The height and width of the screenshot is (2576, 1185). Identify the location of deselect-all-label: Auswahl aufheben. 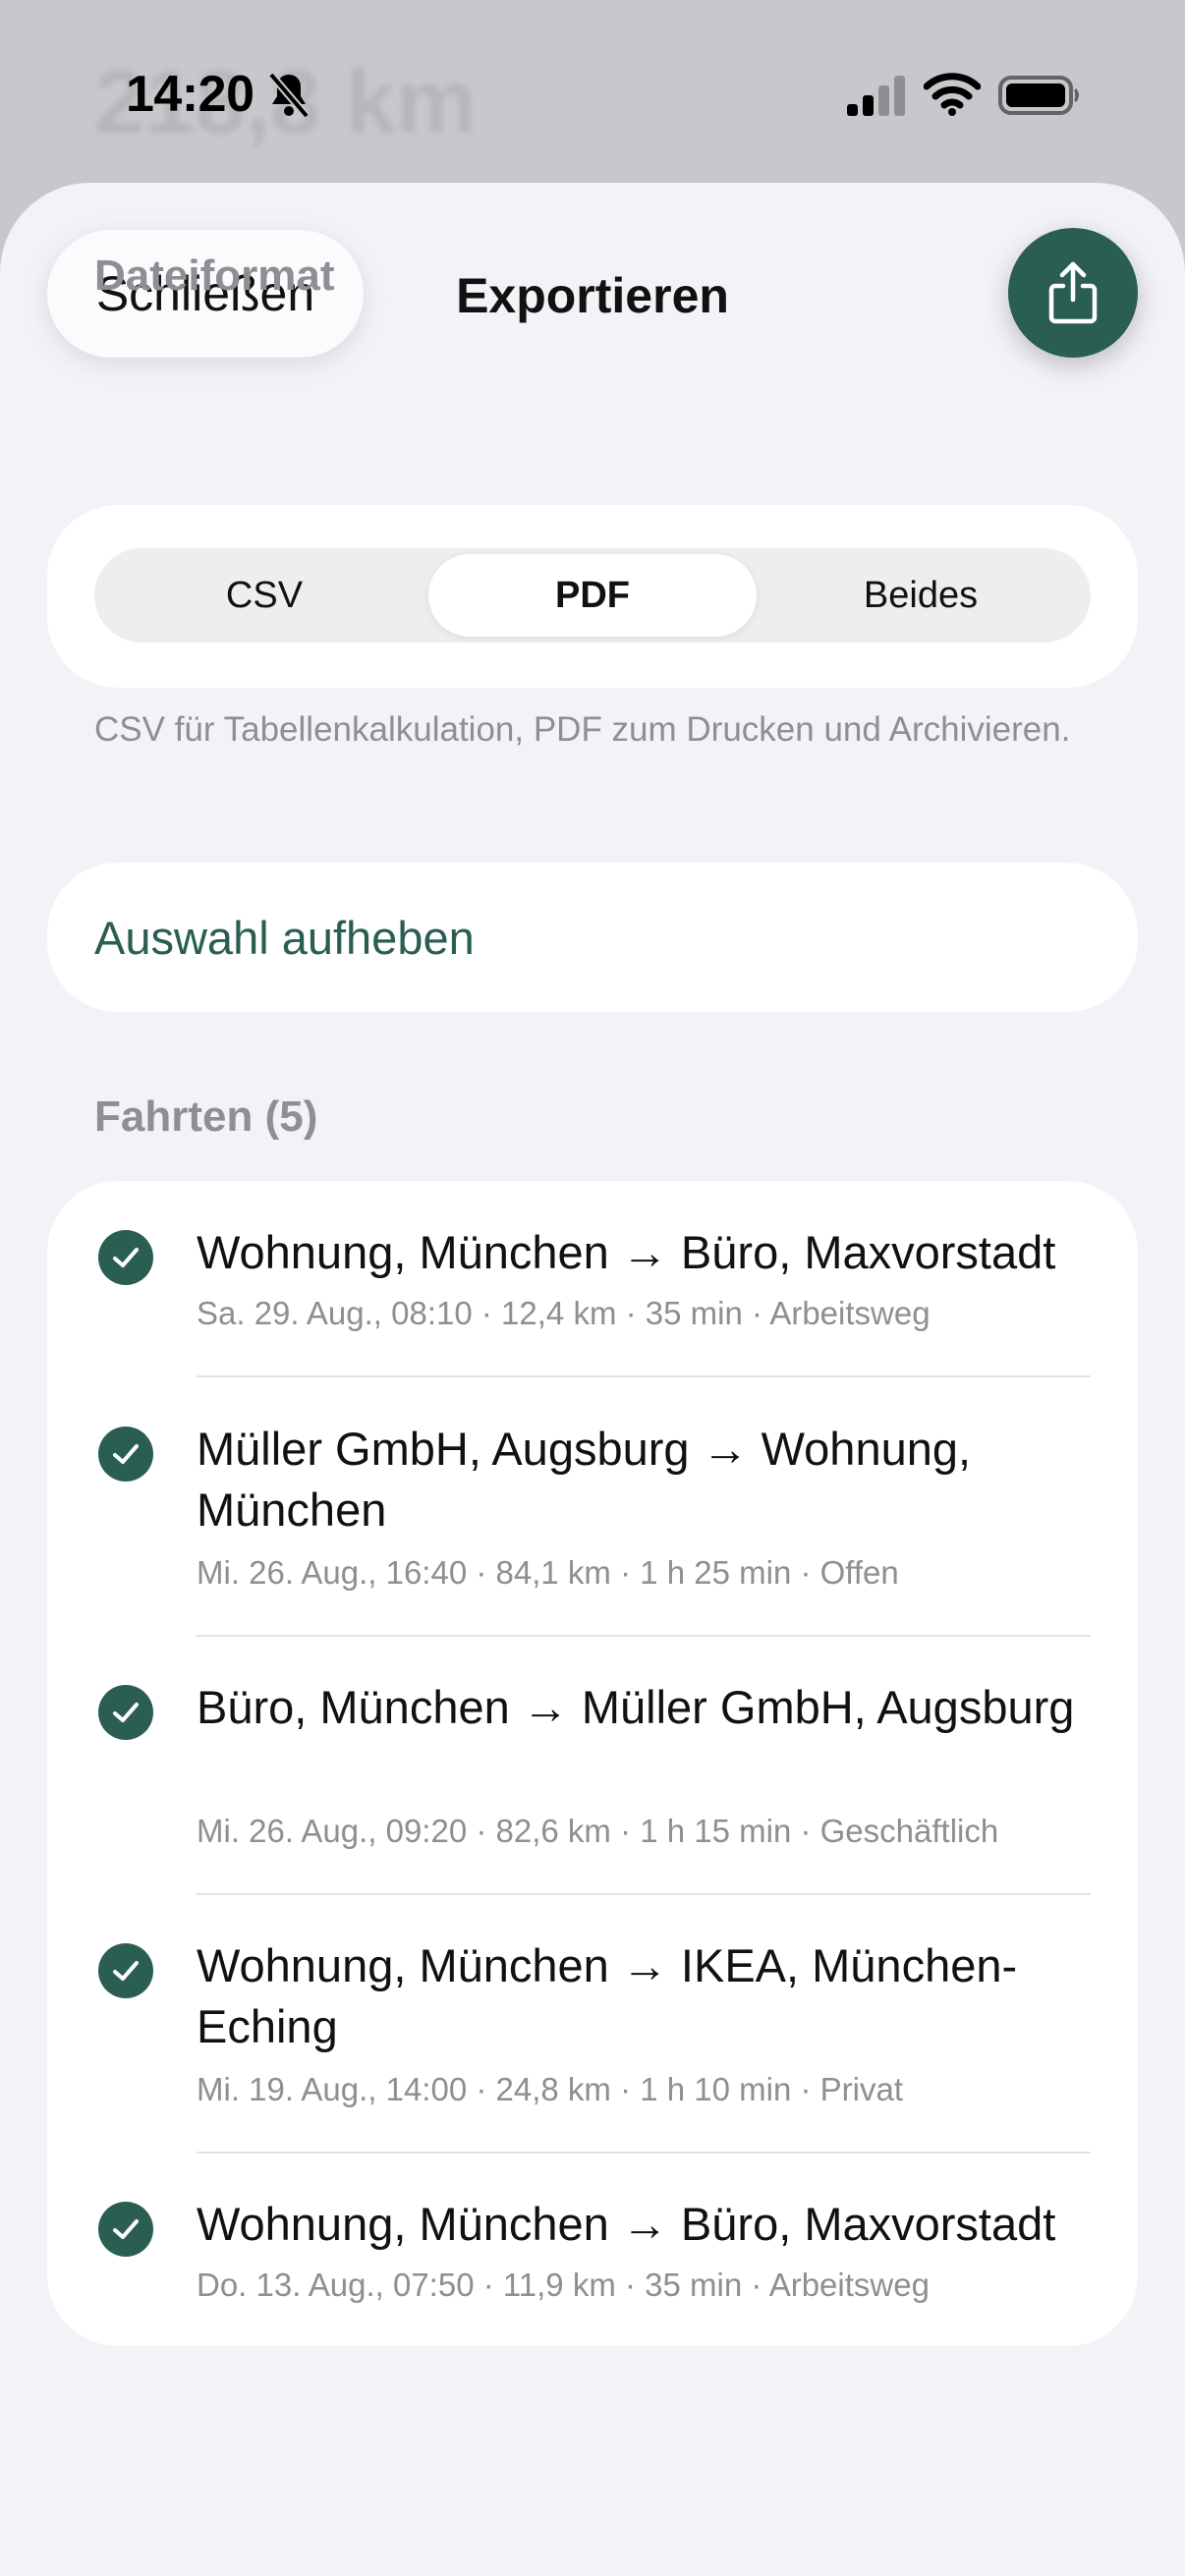
(285, 937).